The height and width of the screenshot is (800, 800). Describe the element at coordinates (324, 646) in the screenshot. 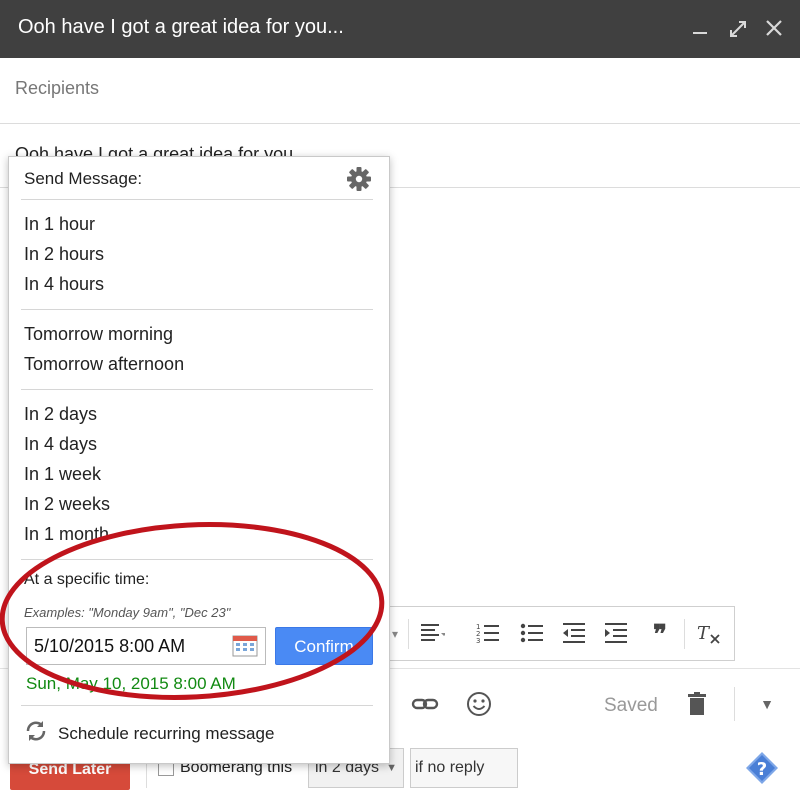

I see `confirm-button: Confirm` at that location.